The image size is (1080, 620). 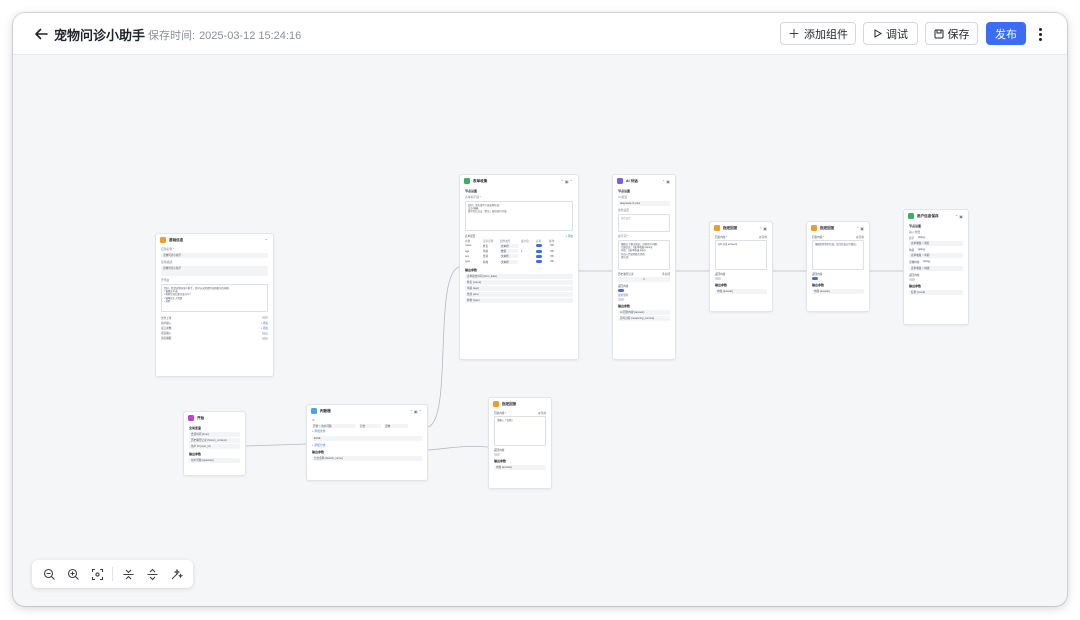 I want to click on reply3-return-toggle, so click(x=497, y=454).